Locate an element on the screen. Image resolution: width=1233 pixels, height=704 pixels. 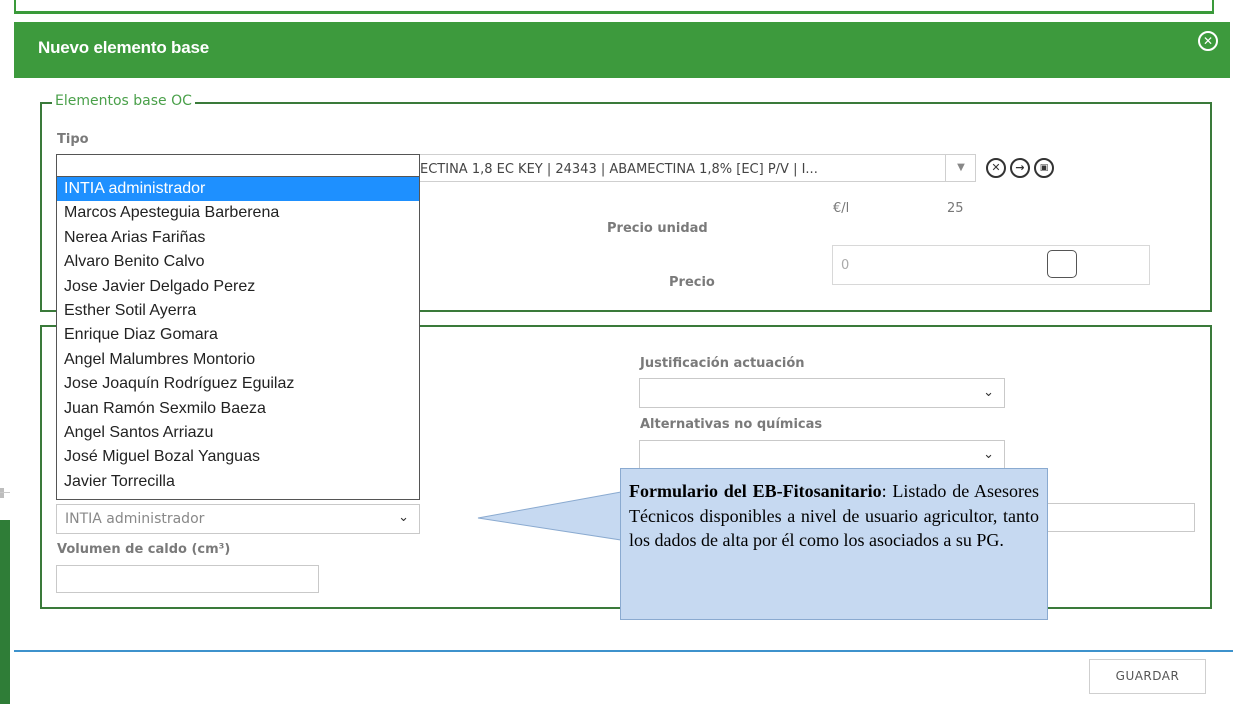
callout-title: Formulario del EB-Fitosanitario is located at coordinates (755, 491).